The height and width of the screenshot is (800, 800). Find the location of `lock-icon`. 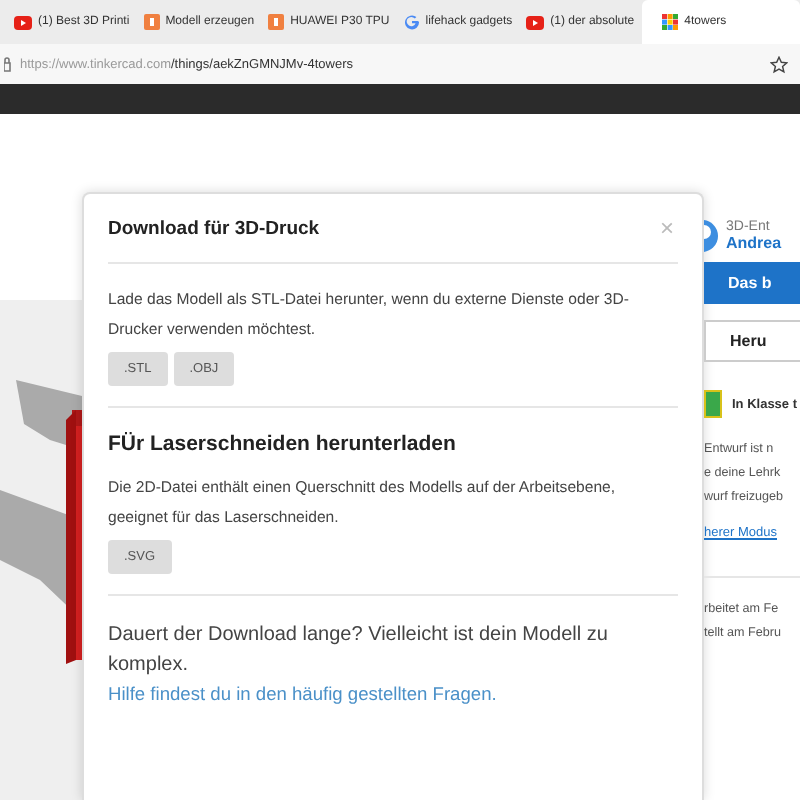

lock-icon is located at coordinates (8, 64).